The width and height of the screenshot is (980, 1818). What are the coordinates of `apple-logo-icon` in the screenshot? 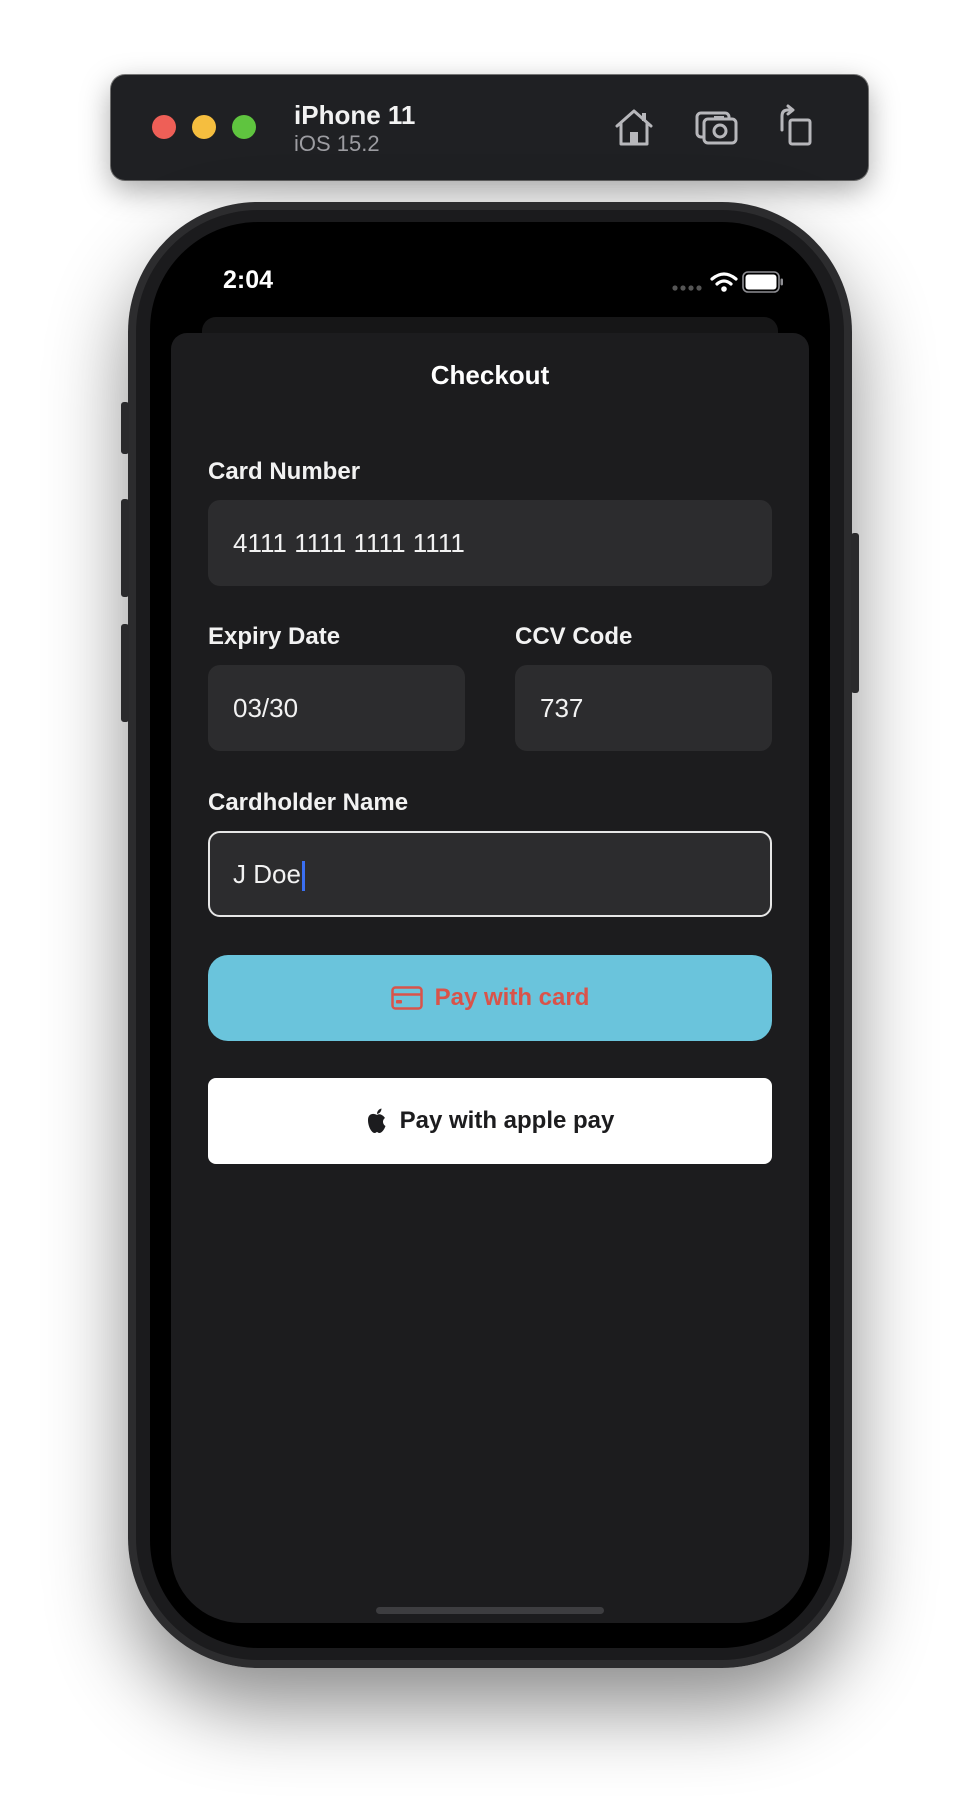 It's located at (376, 1120).